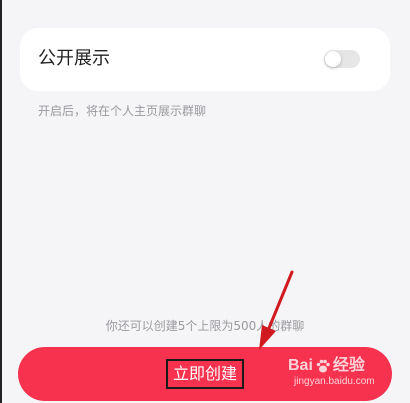 The image size is (410, 403). I want to click on paw-icon, so click(323, 366).